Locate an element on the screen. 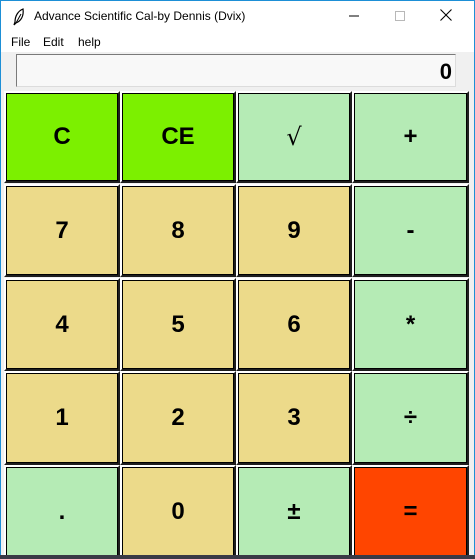 This screenshot has height=559, width=475. digit-5-label: 5 is located at coordinates (178, 324).